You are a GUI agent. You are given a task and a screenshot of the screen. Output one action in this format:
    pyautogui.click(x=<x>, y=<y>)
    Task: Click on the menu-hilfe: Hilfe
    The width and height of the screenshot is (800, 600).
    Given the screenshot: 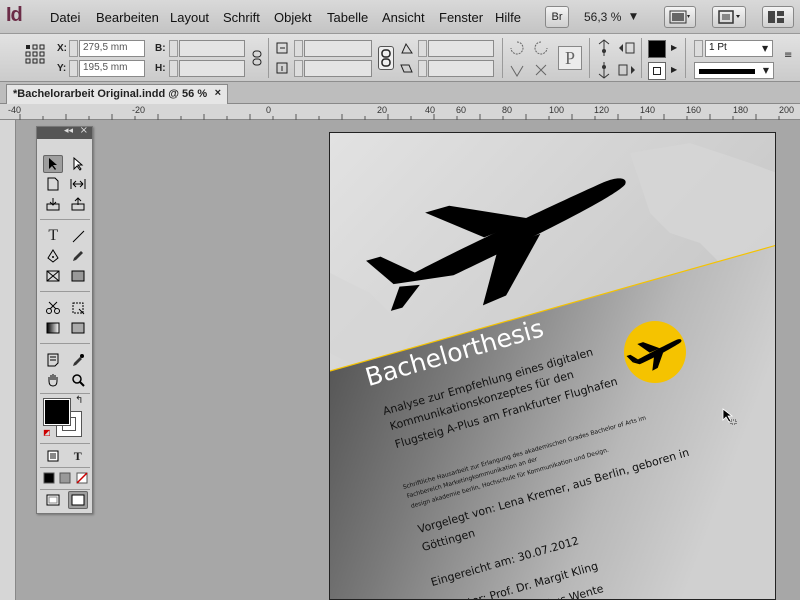 What is the action you would take?
    pyautogui.click(x=508, y=17)
    